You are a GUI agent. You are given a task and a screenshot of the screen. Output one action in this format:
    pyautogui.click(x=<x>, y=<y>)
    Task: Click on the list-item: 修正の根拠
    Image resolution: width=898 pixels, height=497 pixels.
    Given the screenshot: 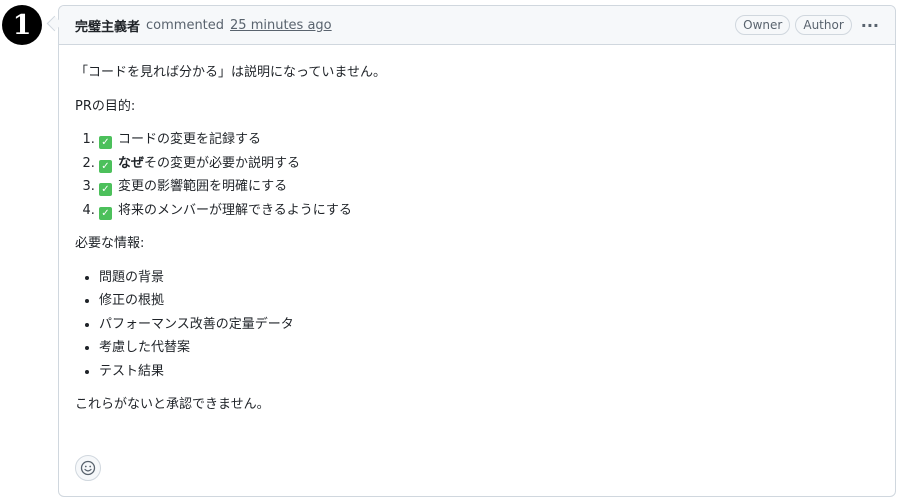 What is the action you would take?
    pyautogui.click(x=489, y=301)
    